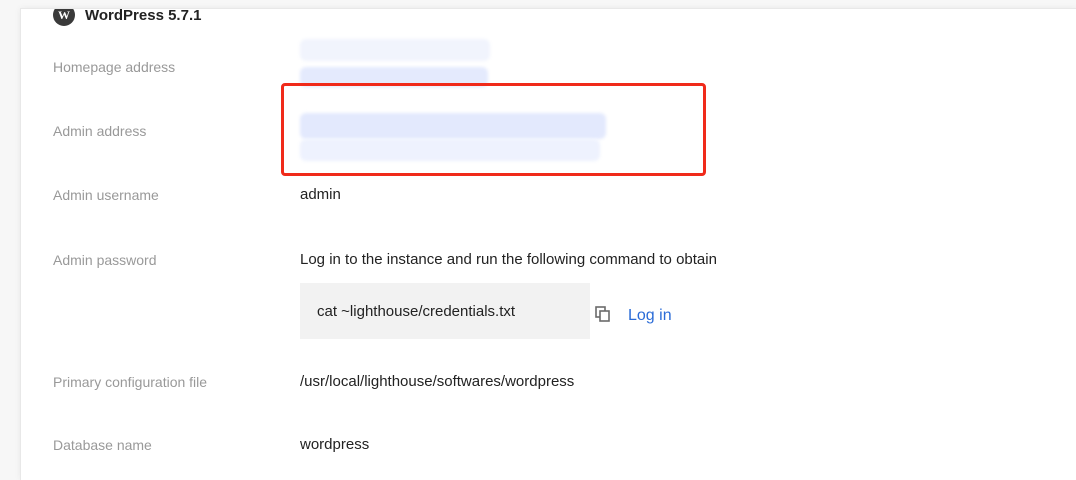  Describe the element at coordinates (650, 316) in the screenshot. I see `log-in-link: Log in` at that location.